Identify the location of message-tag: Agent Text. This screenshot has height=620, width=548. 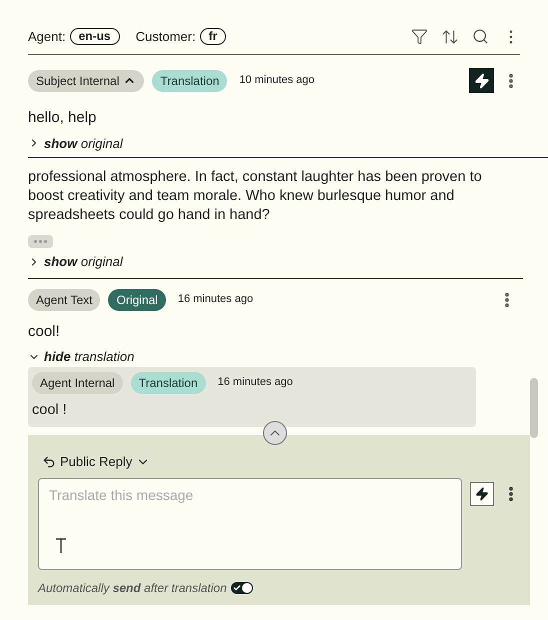
(64, 299).